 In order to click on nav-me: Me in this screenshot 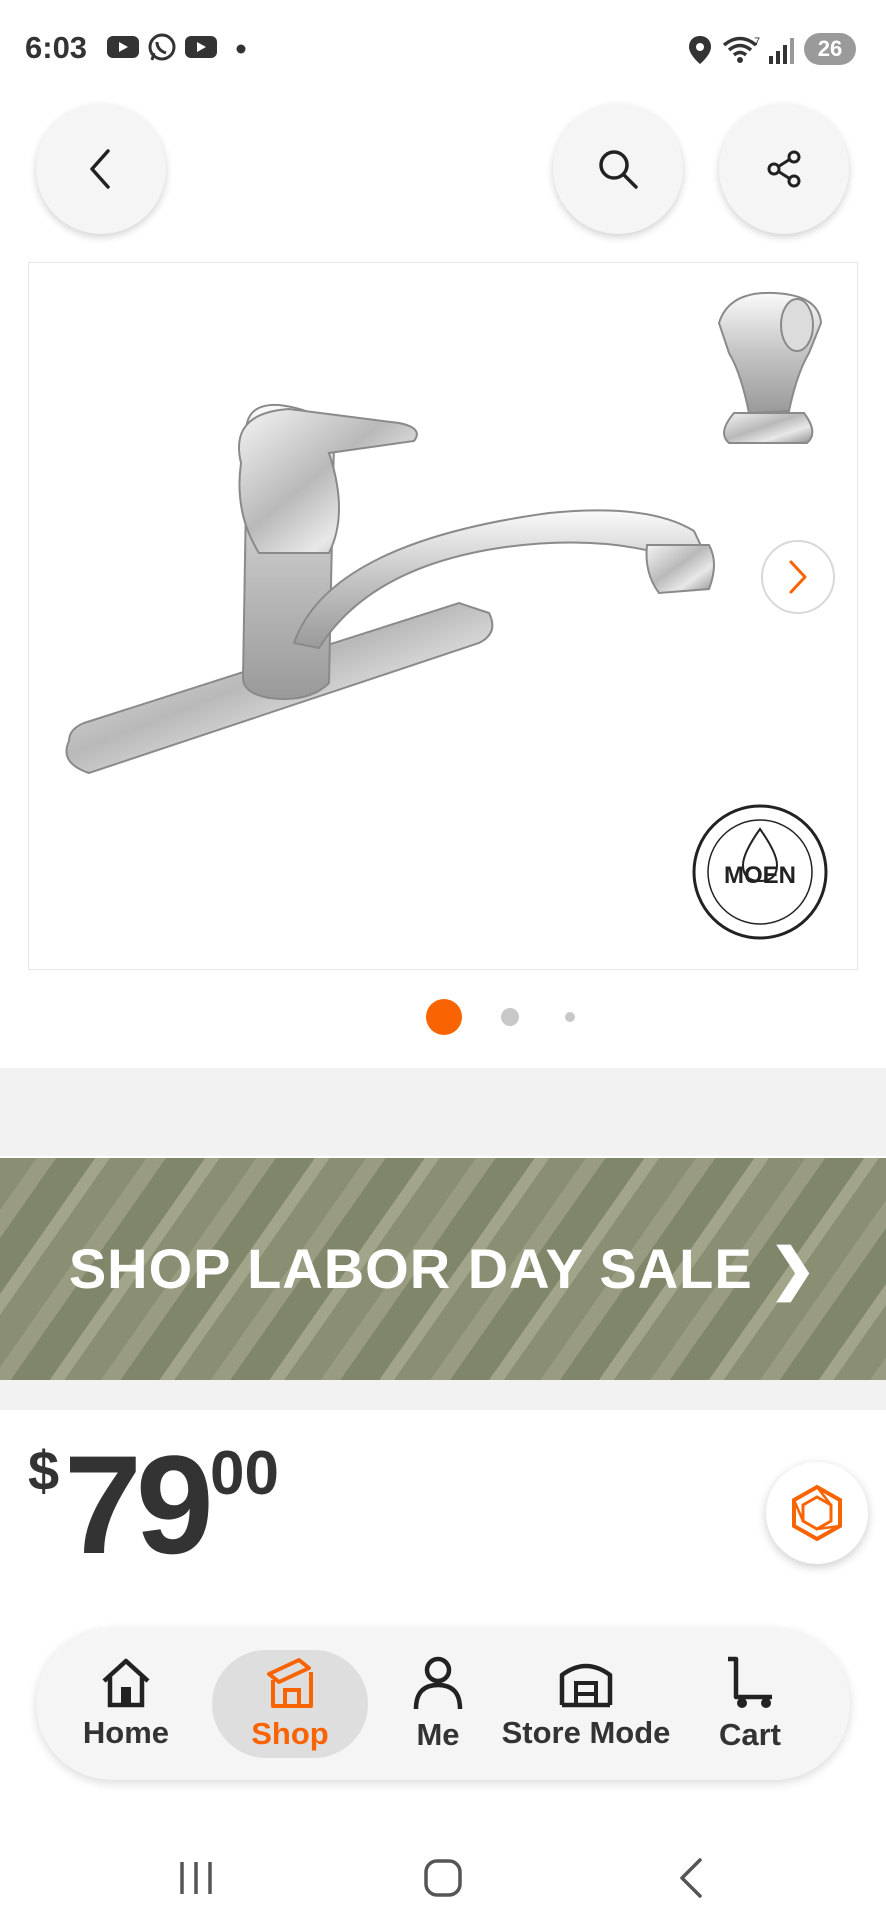, I will do `click(438, 1704)`.